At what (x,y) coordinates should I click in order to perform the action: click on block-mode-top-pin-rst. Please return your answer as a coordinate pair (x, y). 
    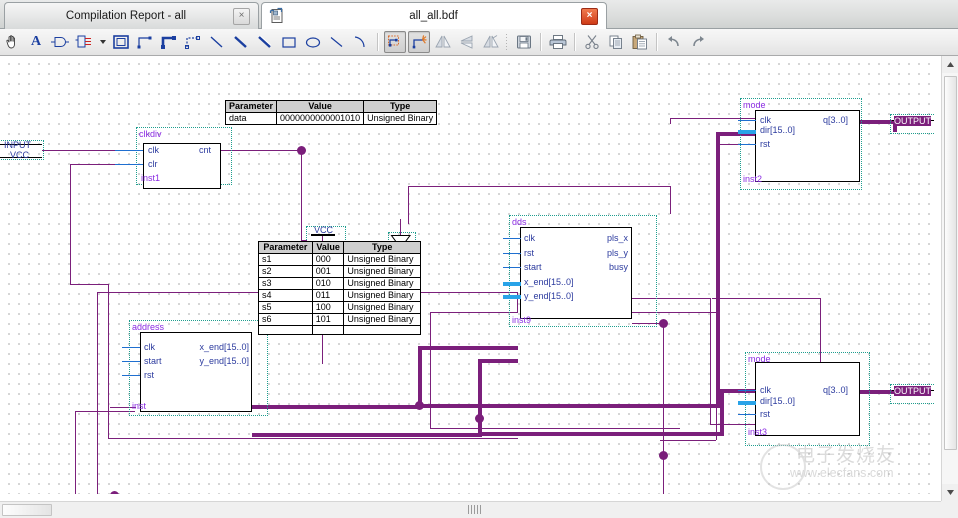
    Looking at the image, I should click on (747, 144).